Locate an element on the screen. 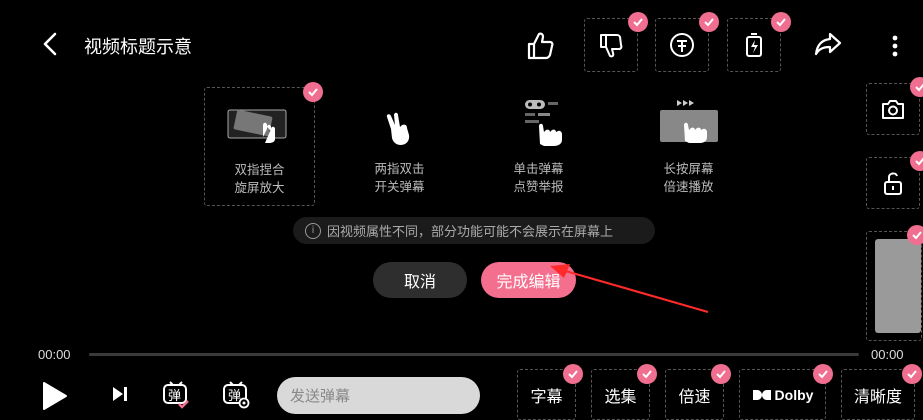  dislike-button is located at coordinates (616, 42).